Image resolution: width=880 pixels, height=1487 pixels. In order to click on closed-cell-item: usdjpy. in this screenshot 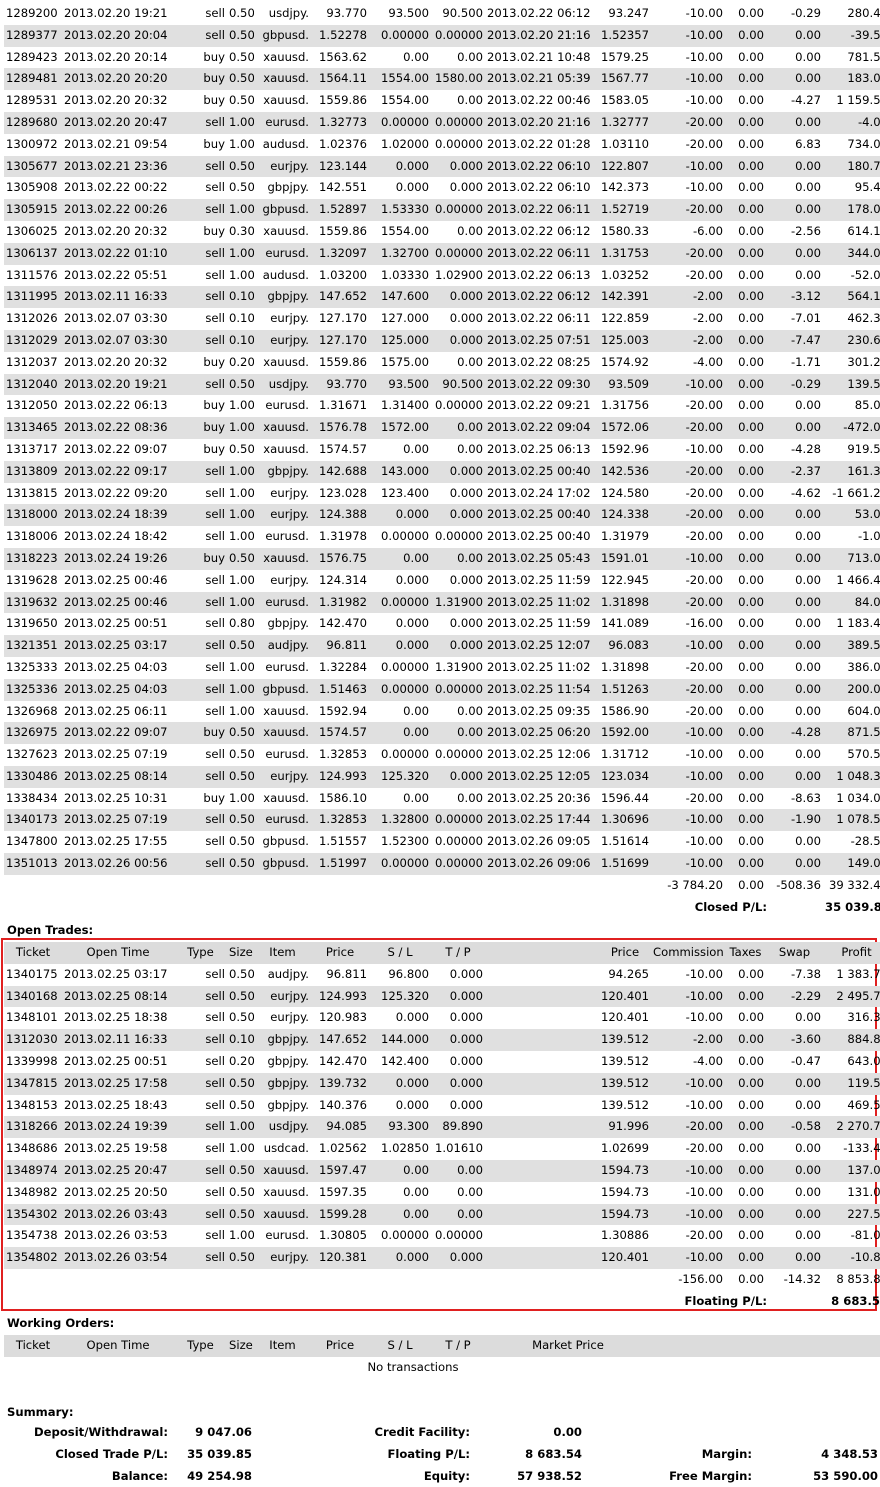, I will do `click(288, 13)`.